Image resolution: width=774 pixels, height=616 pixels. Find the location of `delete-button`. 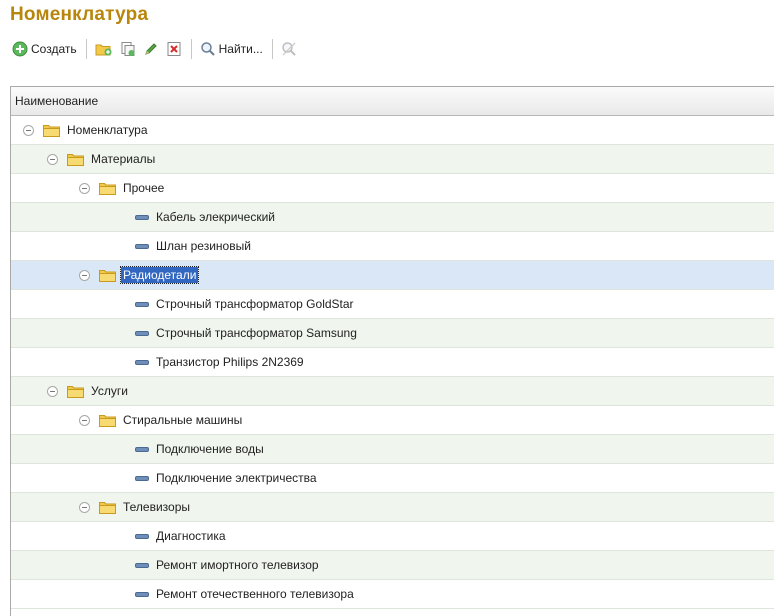

delete-button is located at coordinates (174, 49).